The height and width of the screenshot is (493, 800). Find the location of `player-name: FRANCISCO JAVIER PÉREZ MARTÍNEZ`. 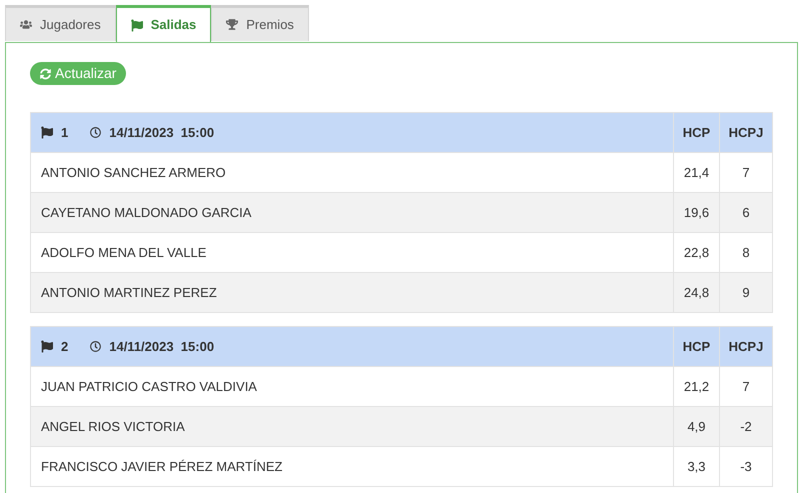

player-name: FRANCISCO JAVIER PÉREZ MARTÍNEZ is located at coordinates (352, 466).